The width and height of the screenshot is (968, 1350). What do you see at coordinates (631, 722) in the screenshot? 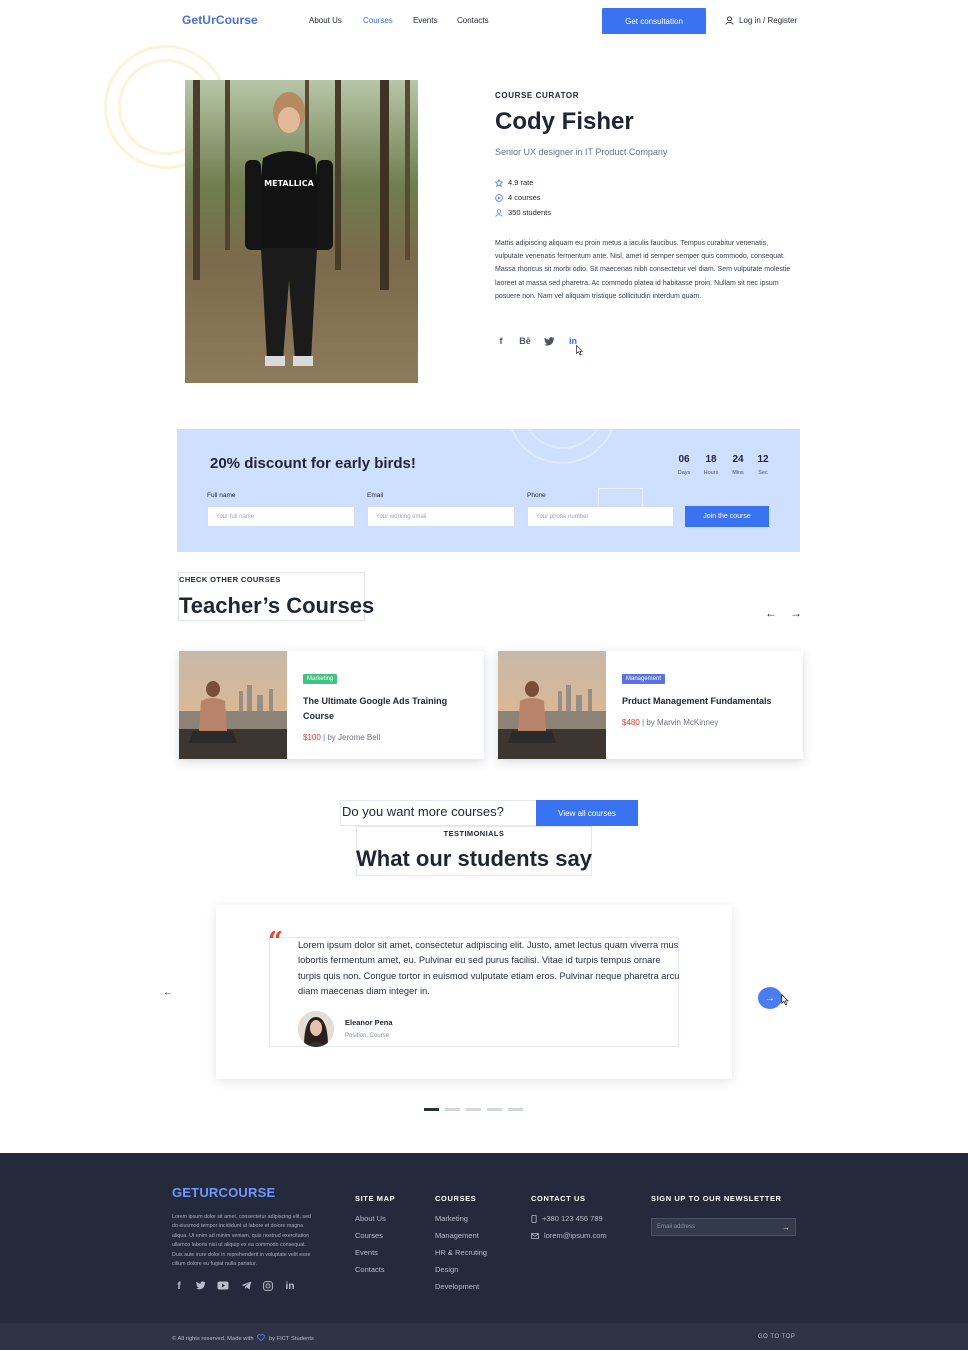
I see `course-price: $480` at bounding box center [631, 722].